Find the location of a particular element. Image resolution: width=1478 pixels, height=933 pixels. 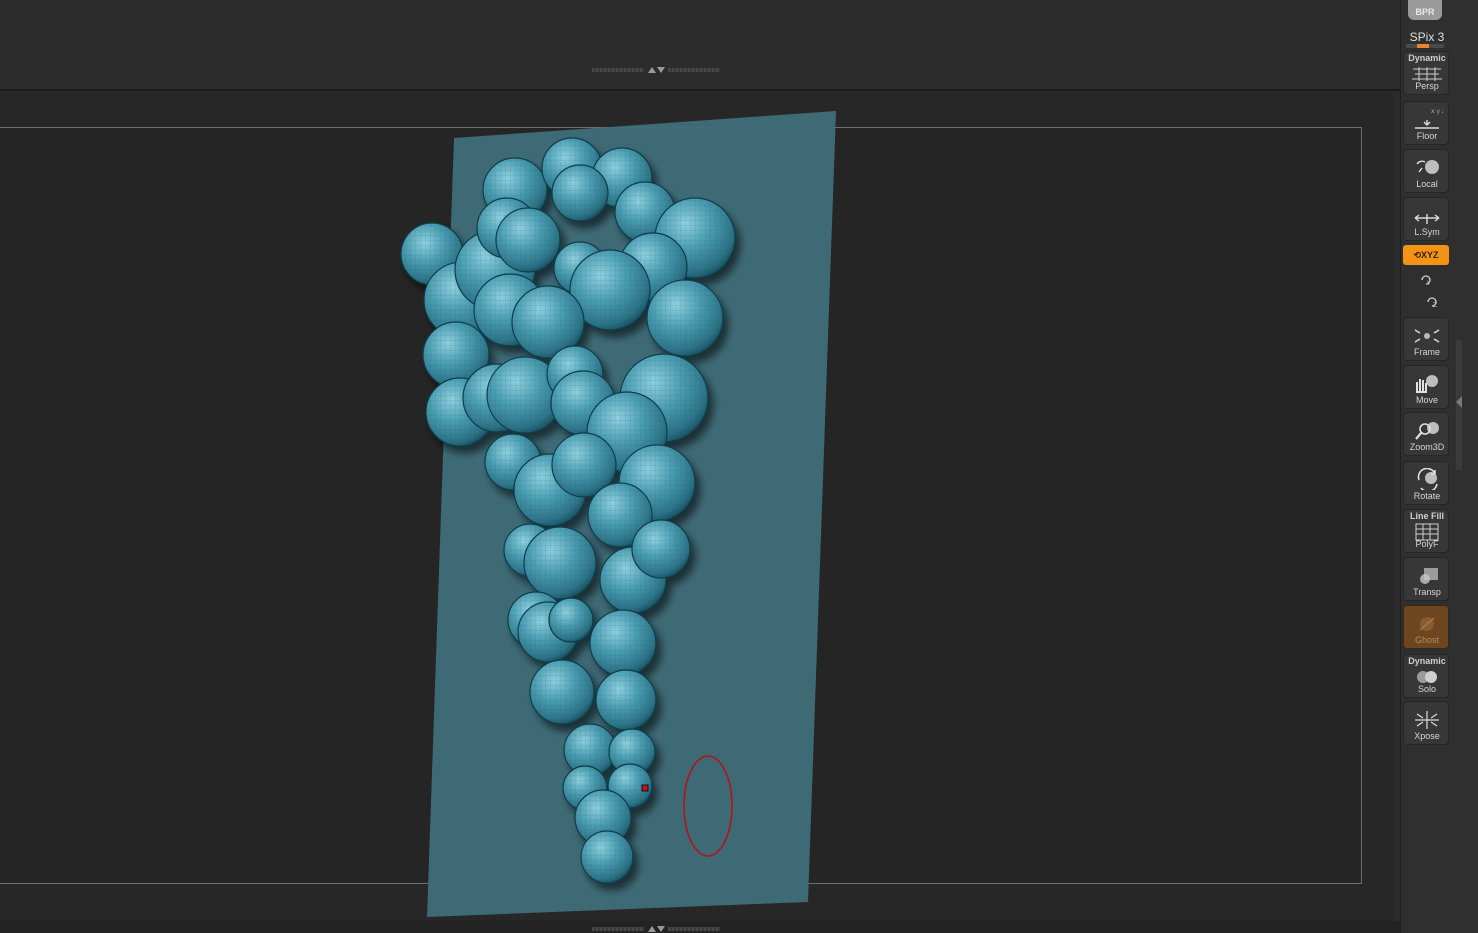

spix-slider-knob is located at coordinates (1423, 46).